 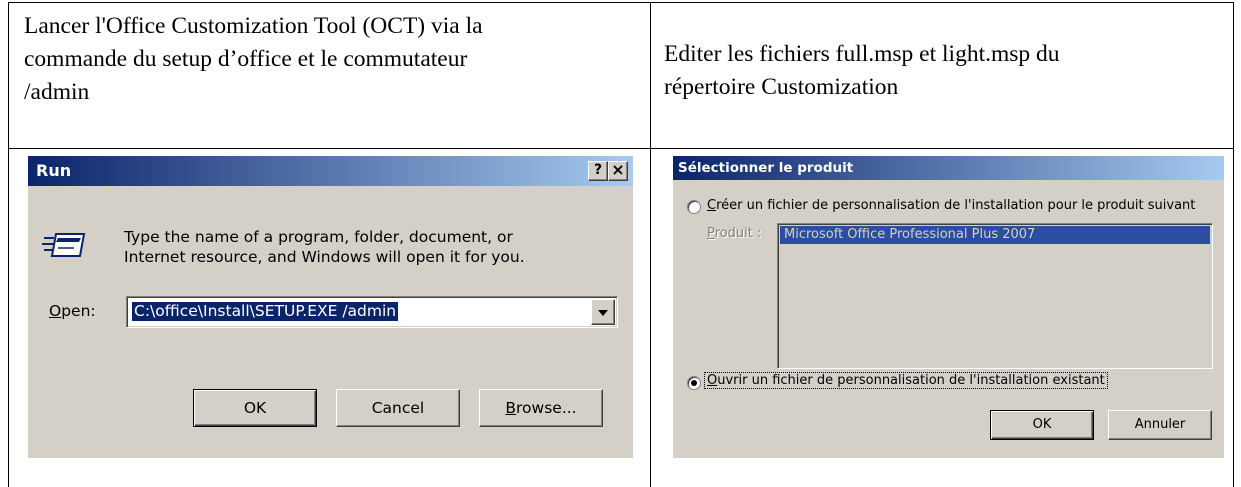 What do you see at coordinates (511, 408) in the screenshot?
I see `browse-access-key: B` at bounding box center [511, 408].